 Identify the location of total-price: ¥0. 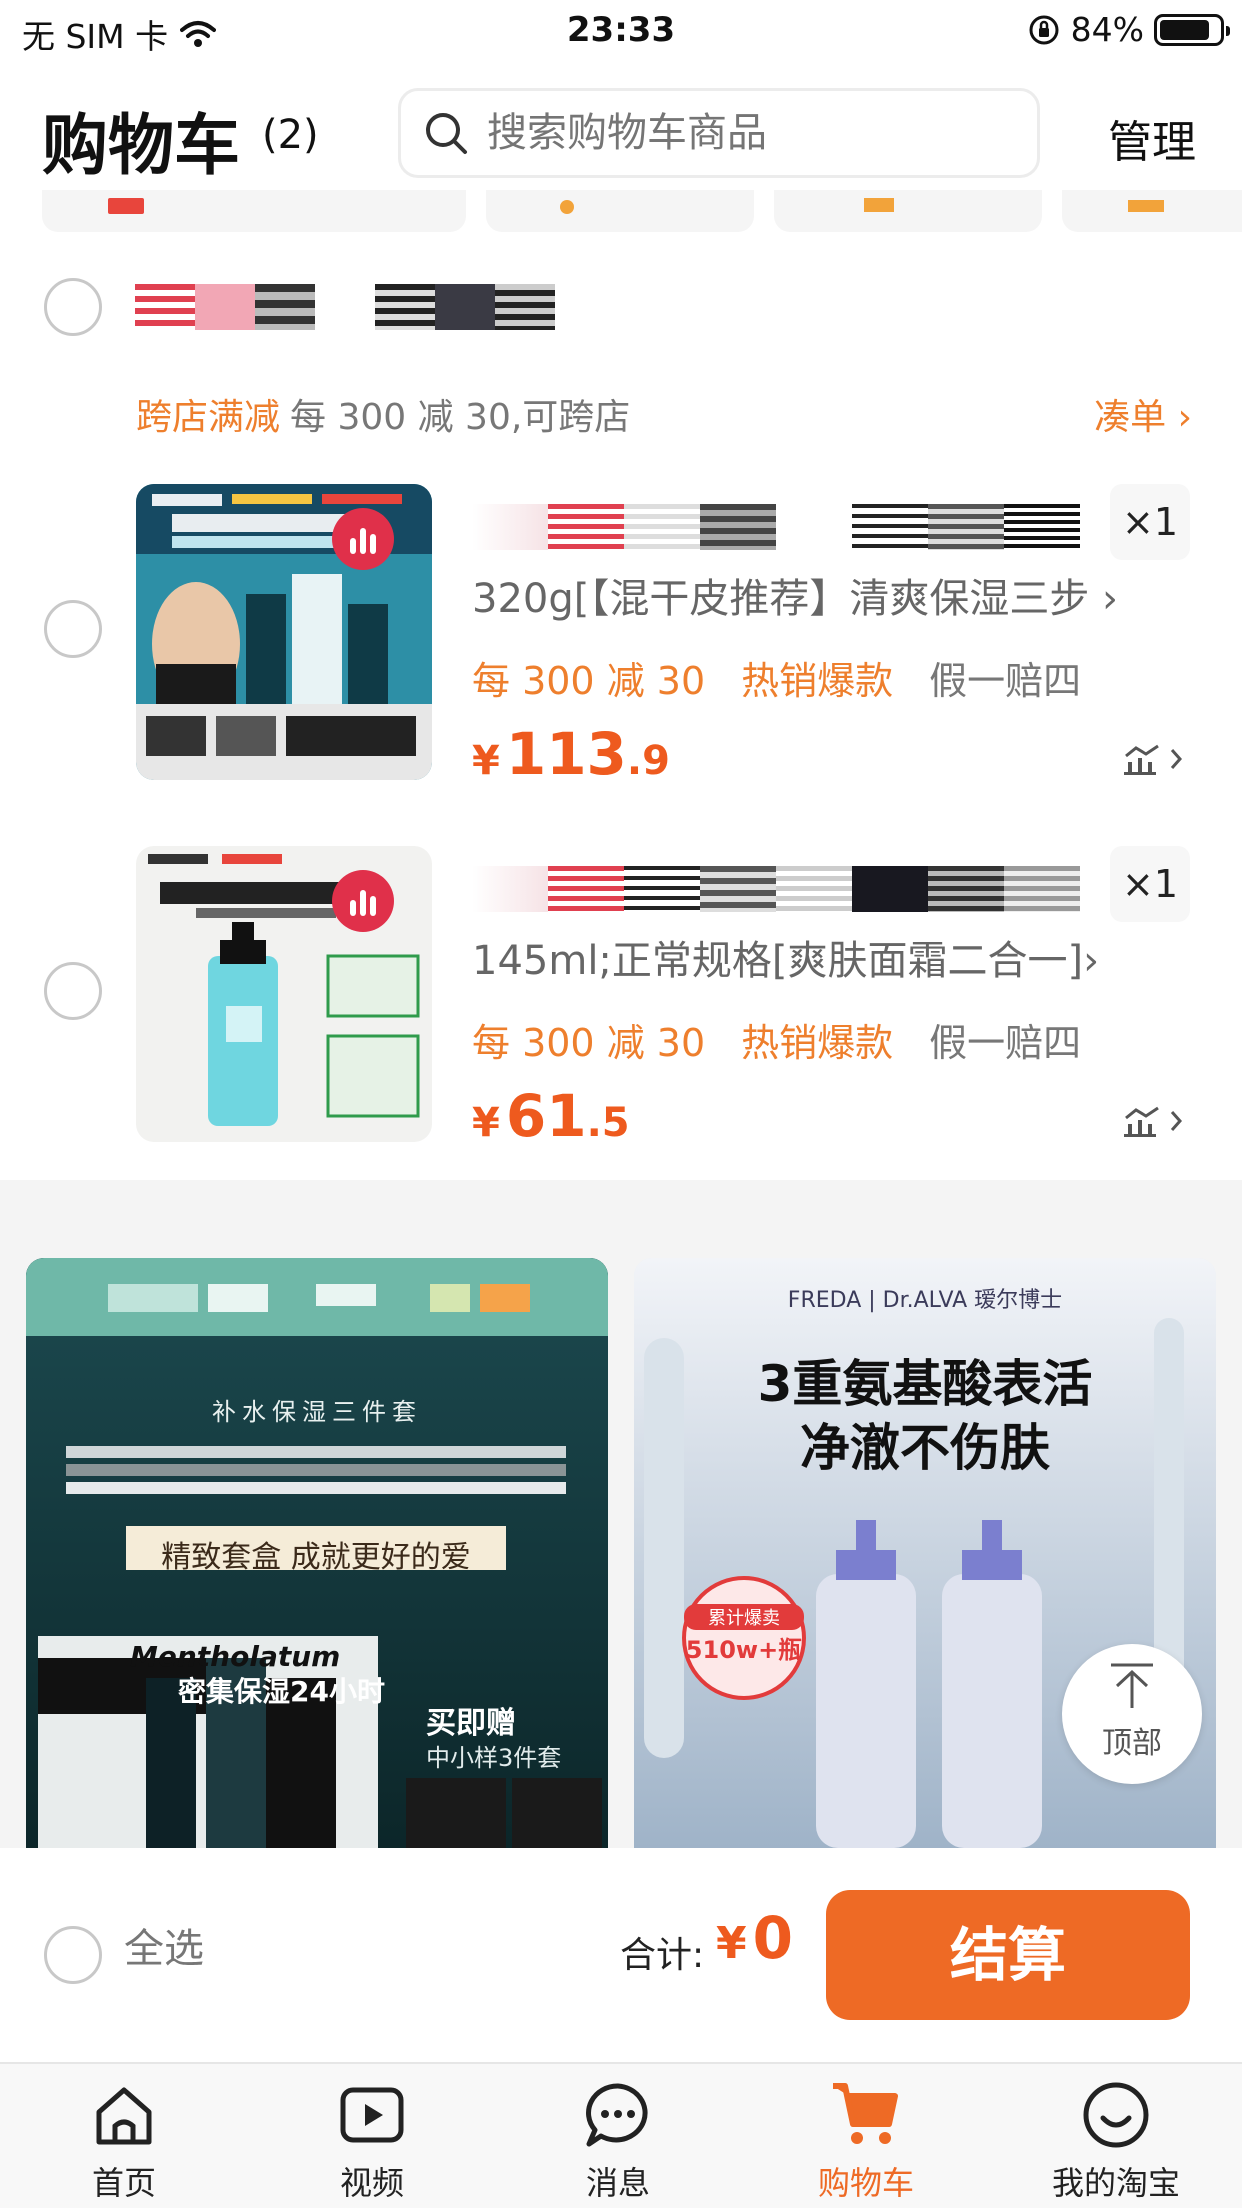
(754, 1938).